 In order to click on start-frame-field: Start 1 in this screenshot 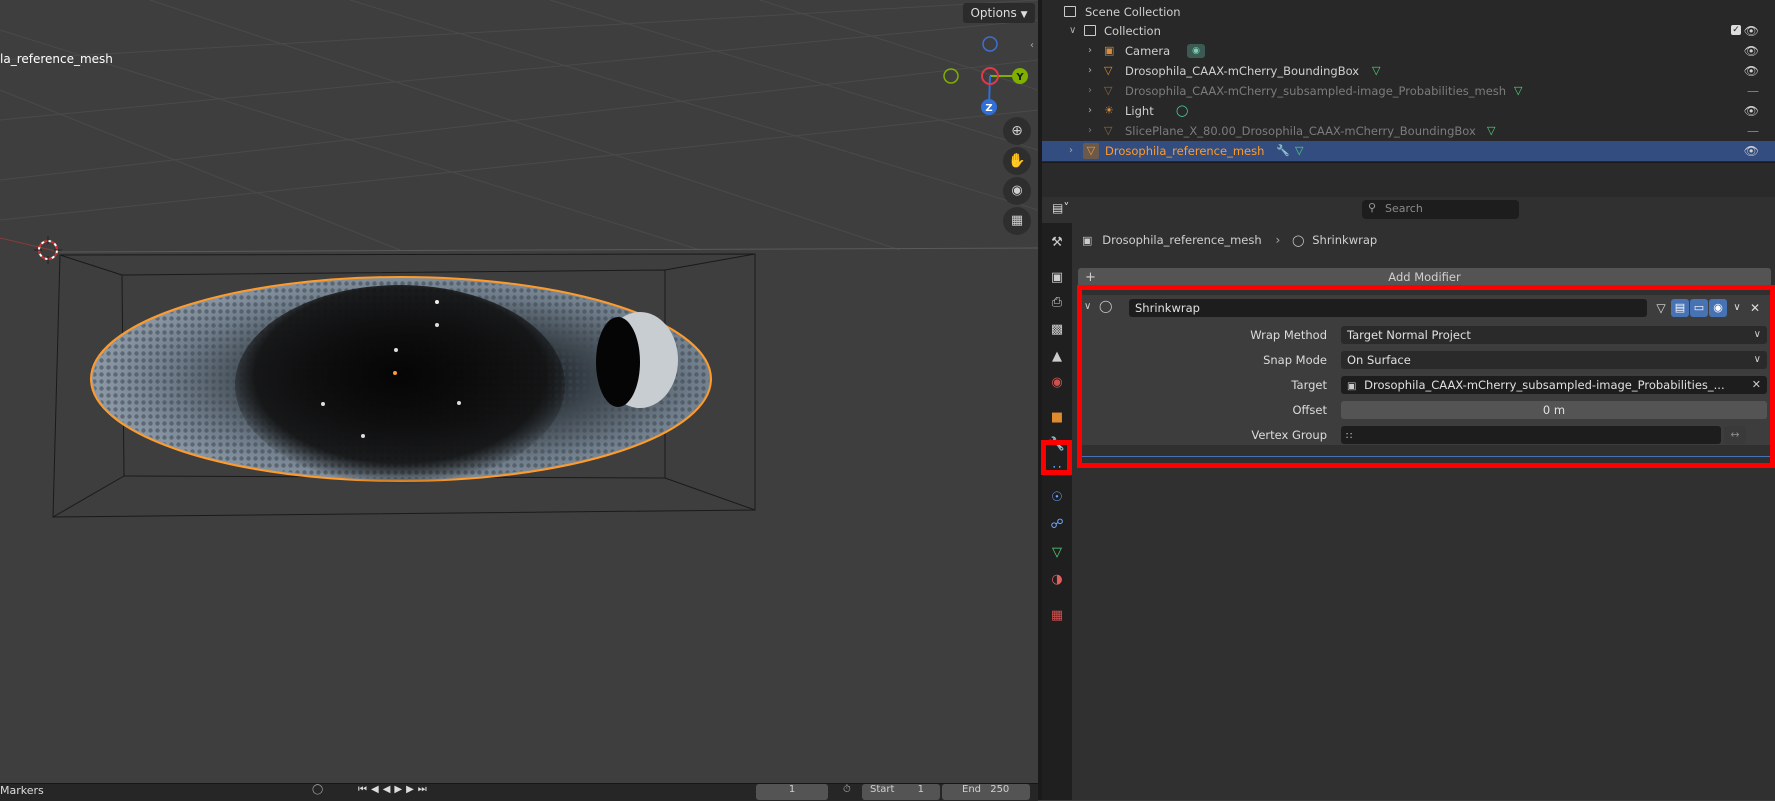, I will do `click(901, 792)`.